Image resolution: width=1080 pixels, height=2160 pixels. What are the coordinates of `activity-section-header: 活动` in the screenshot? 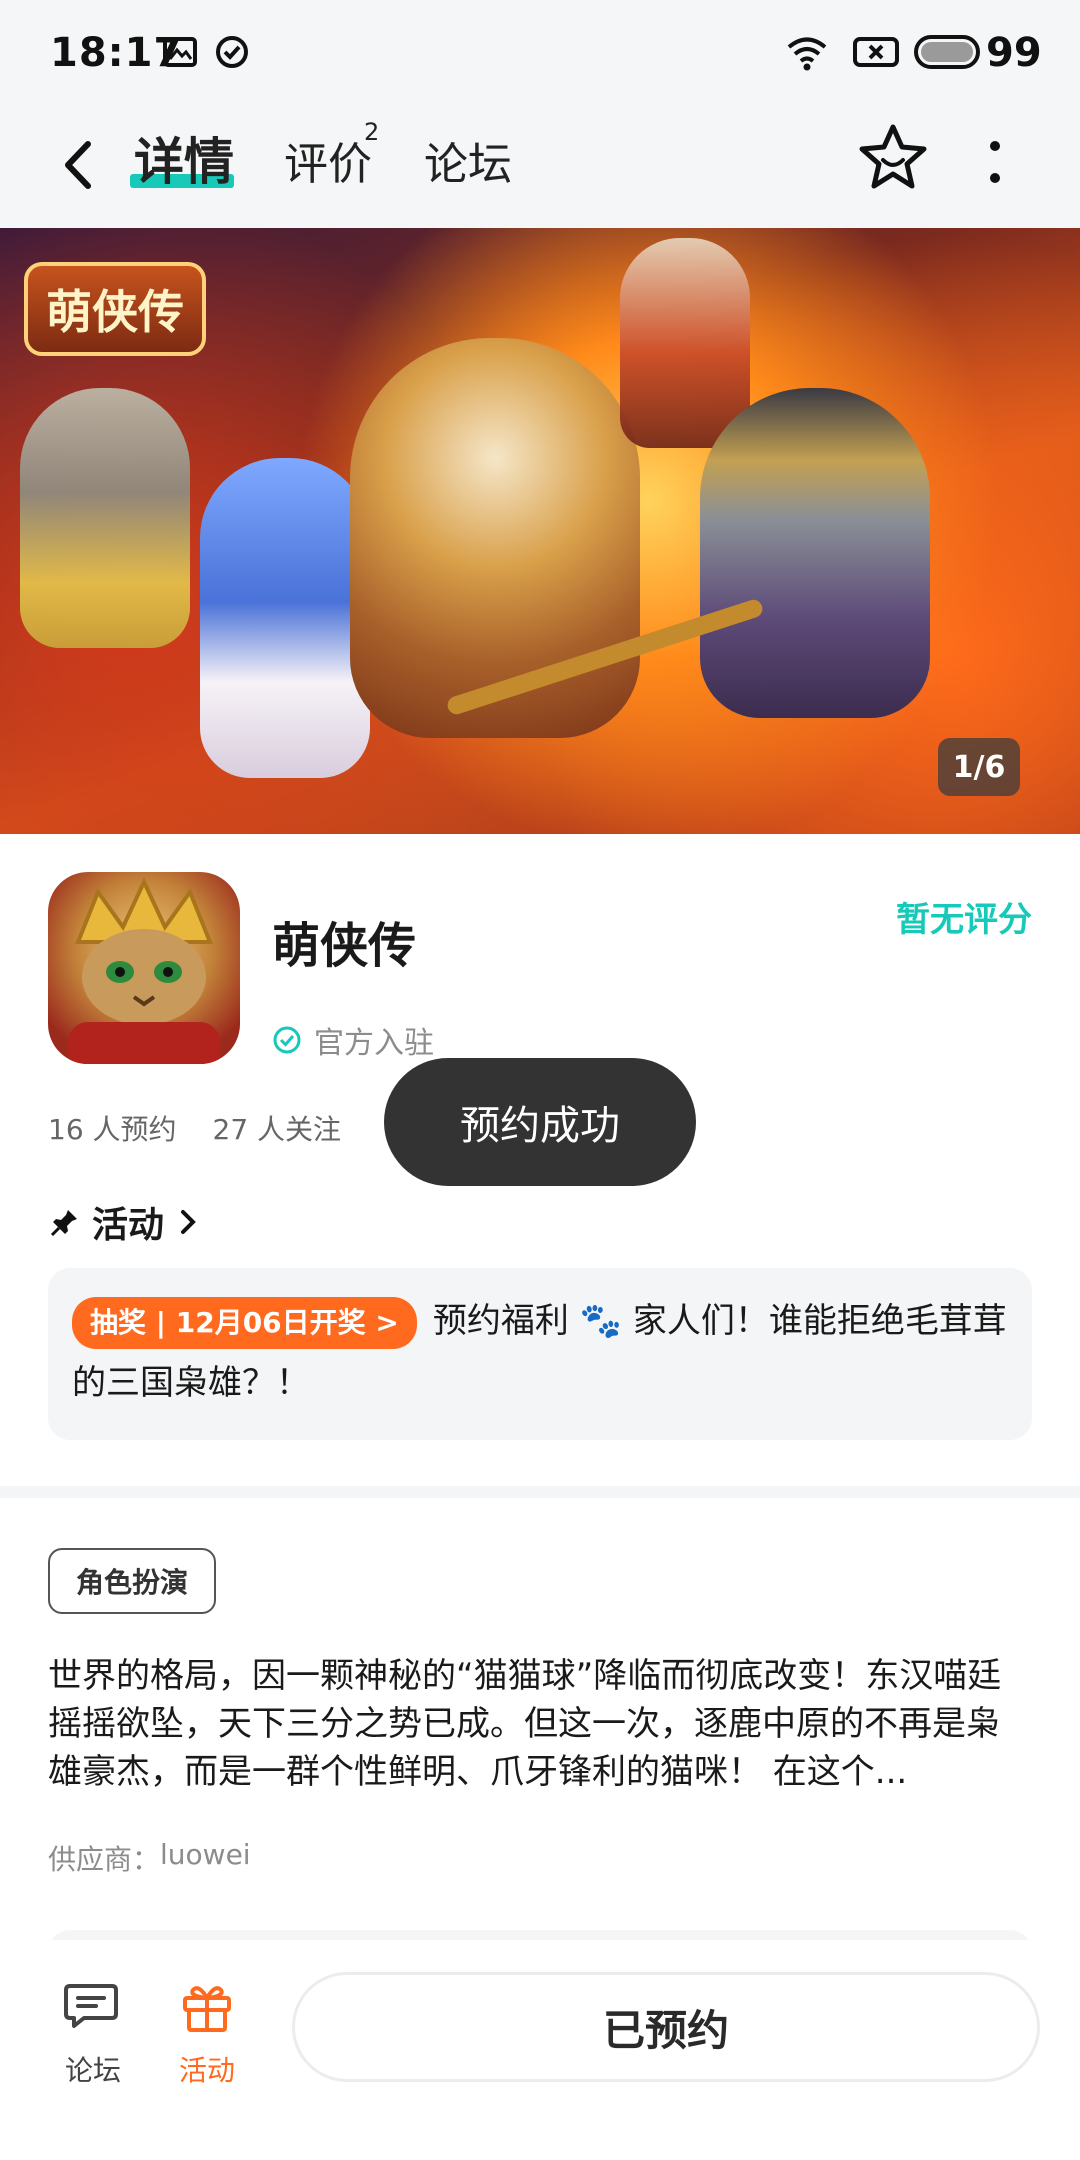 It's located at (125, 1222).